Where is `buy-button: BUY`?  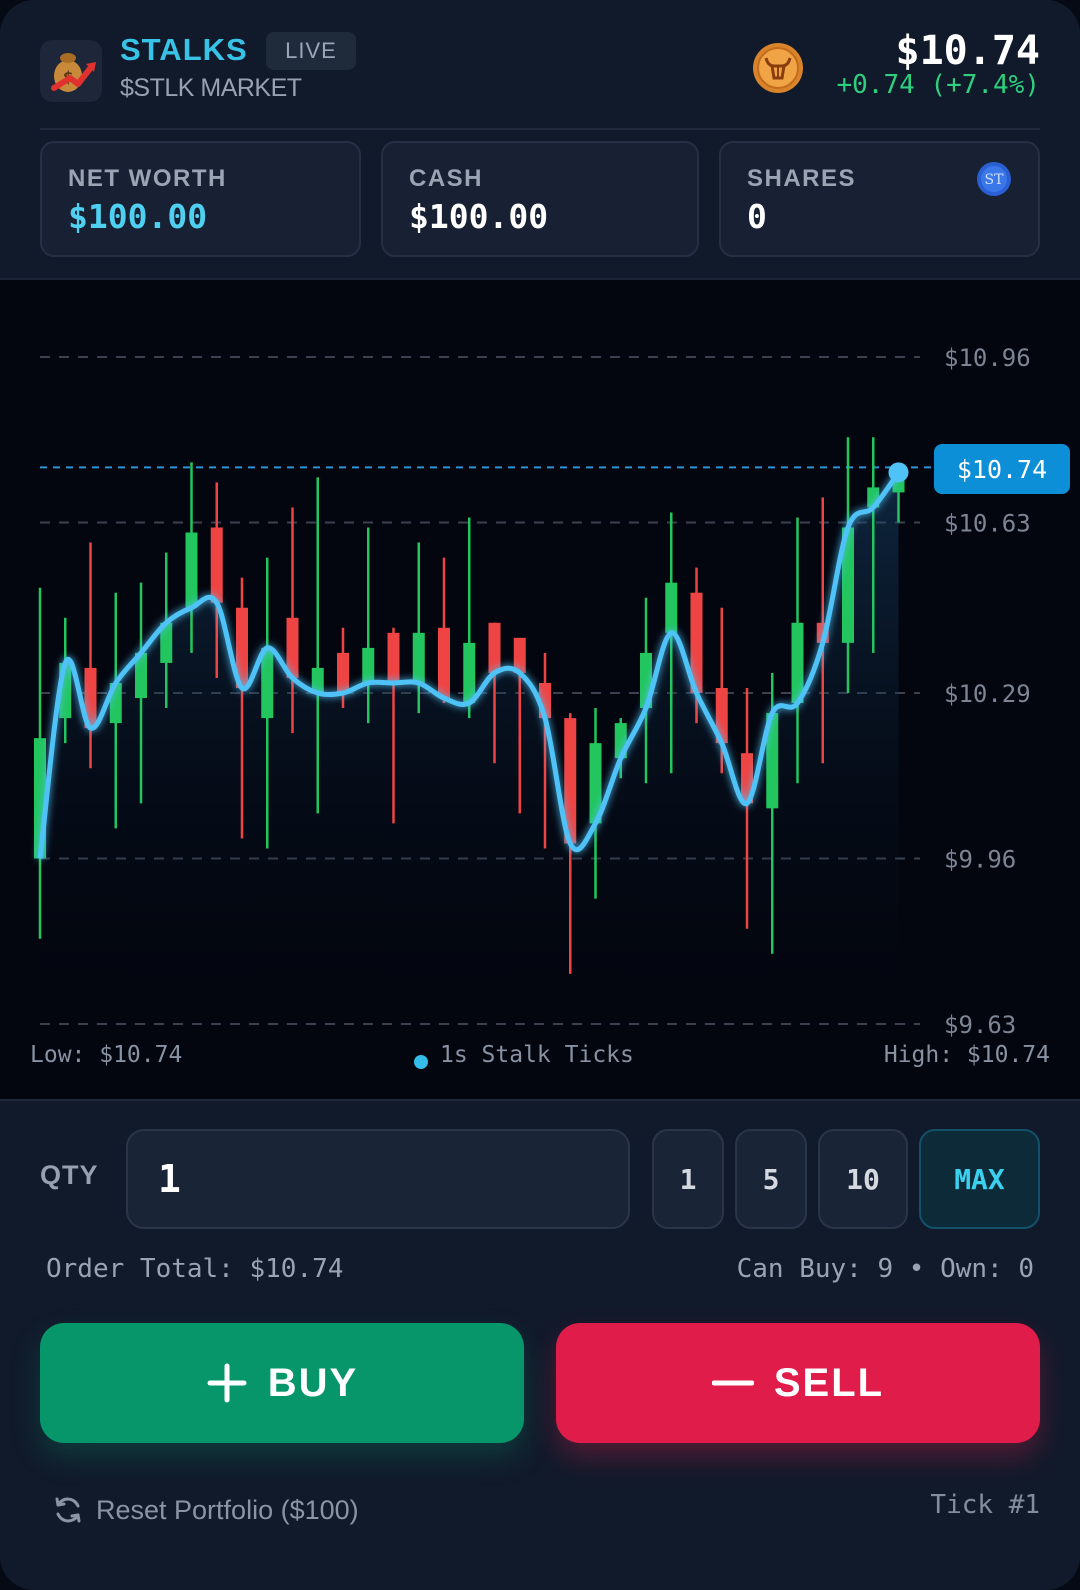 buy-button: BUY is located at coordinates (282, 1383).